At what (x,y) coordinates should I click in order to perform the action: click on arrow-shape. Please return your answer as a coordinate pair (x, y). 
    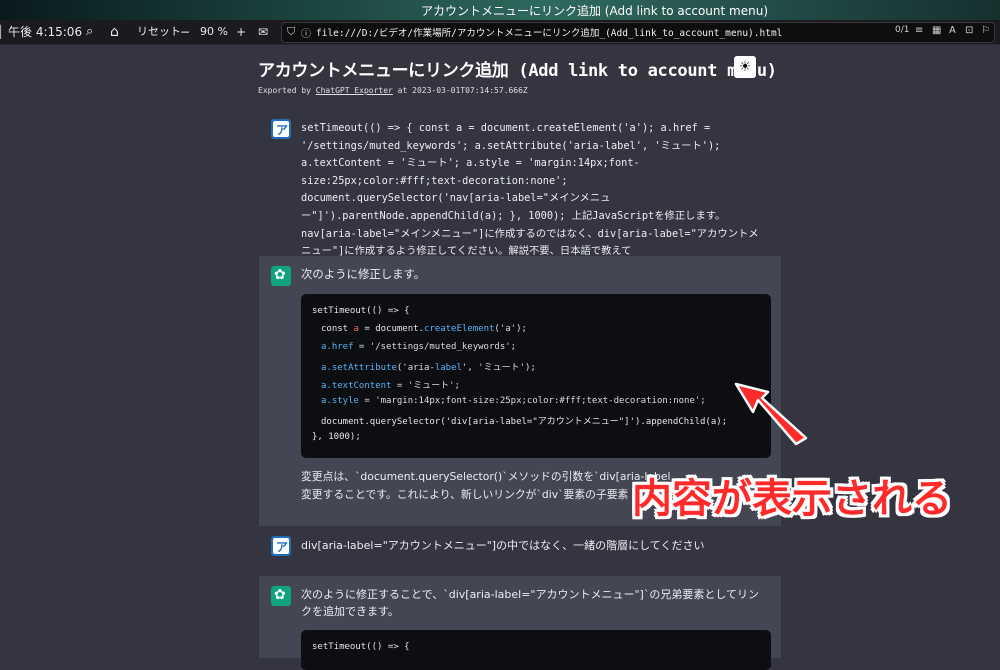
    Looking at the image, I should click on (771, 414).